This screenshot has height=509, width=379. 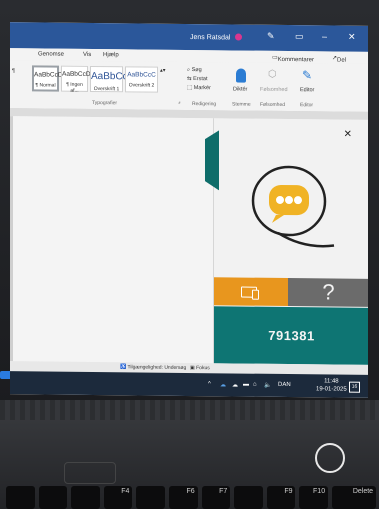 What do you see at coordinates (105, 103) in the screenshot?
I see `styles-group-label: Typografier` at bounding box center [105, 103].